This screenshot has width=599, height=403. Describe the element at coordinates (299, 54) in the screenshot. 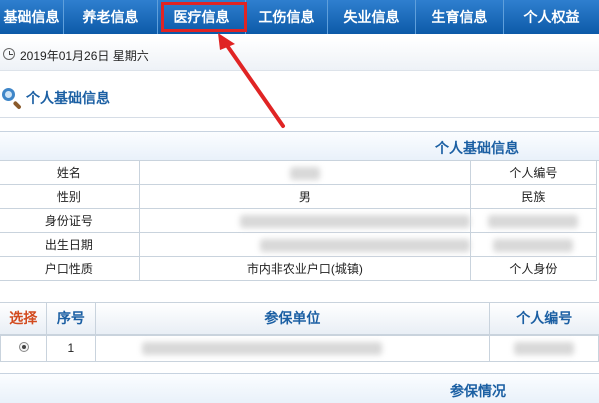

I see `date-bar: 2019年01月26日 星期六` at that location.